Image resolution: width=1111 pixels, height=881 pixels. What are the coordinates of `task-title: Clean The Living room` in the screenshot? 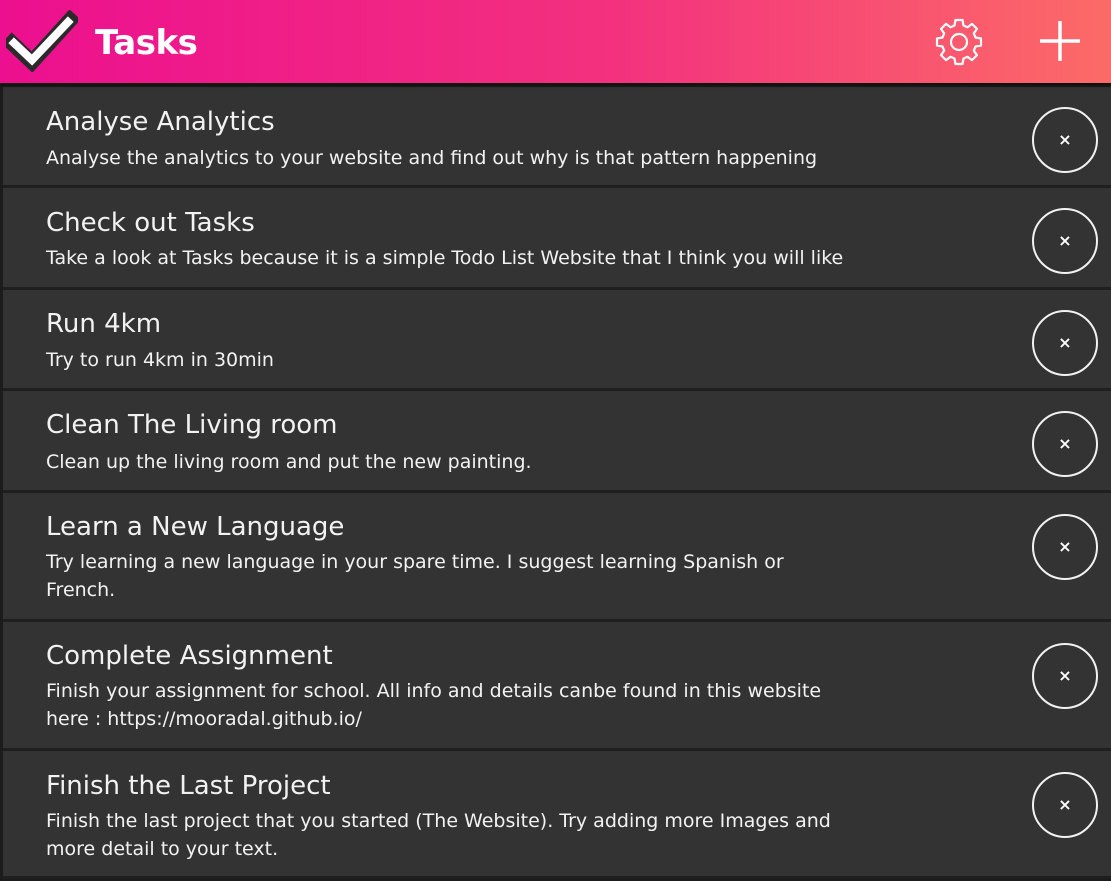 It's located at (192, 425).